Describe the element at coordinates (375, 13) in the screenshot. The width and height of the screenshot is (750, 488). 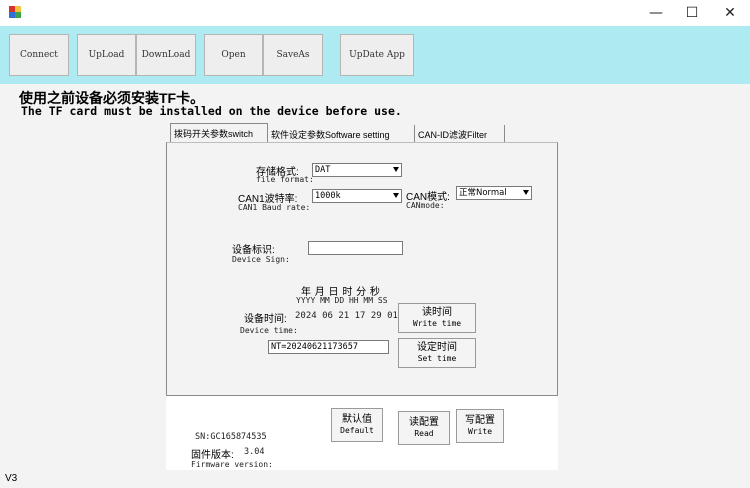
I see `title-bar: — ☐ ✕` at that location.